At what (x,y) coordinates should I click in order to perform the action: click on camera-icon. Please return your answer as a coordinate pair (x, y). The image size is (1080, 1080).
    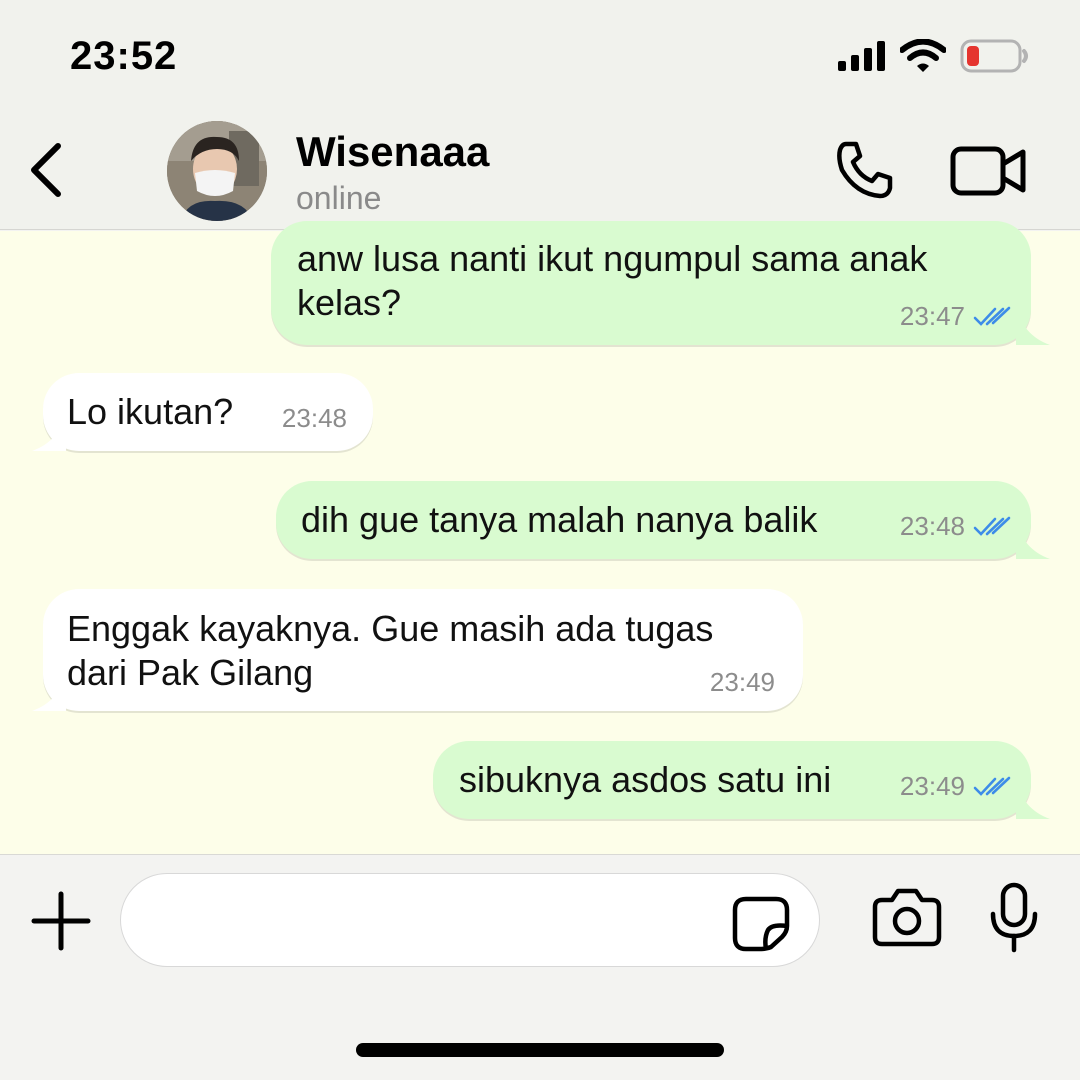
    Looking at the image, I should click on (907, 917).